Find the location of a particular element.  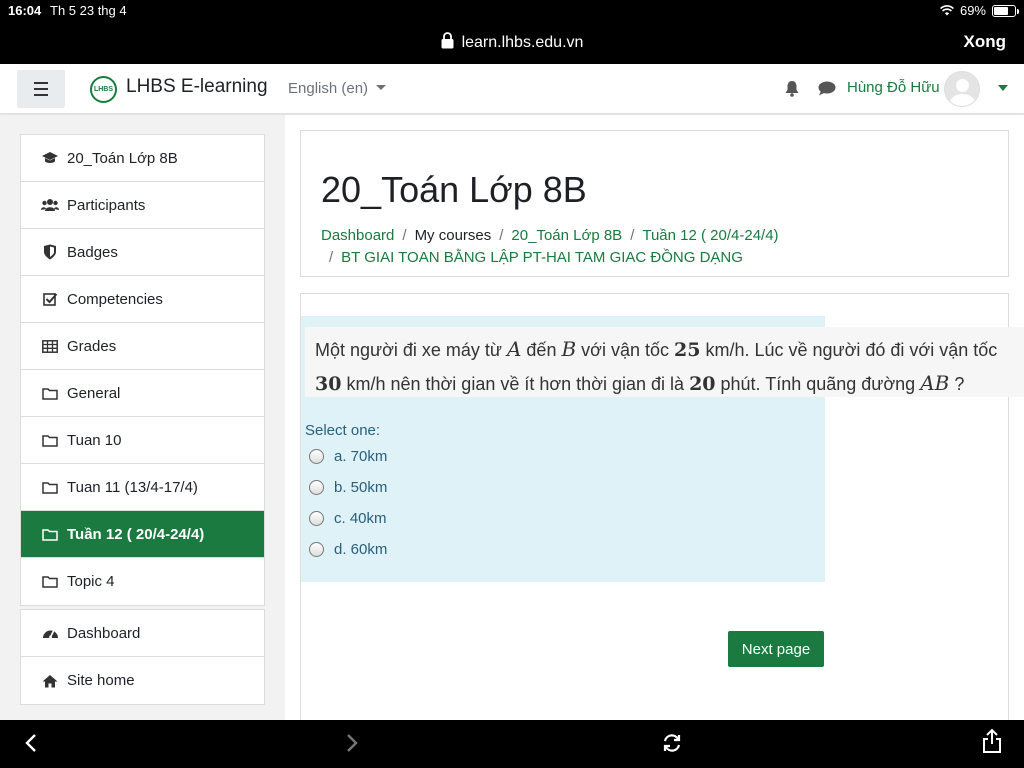

question-text-part: km/h. Lúc về người đó đi với vận tốc is located at coordinates (849, 350).